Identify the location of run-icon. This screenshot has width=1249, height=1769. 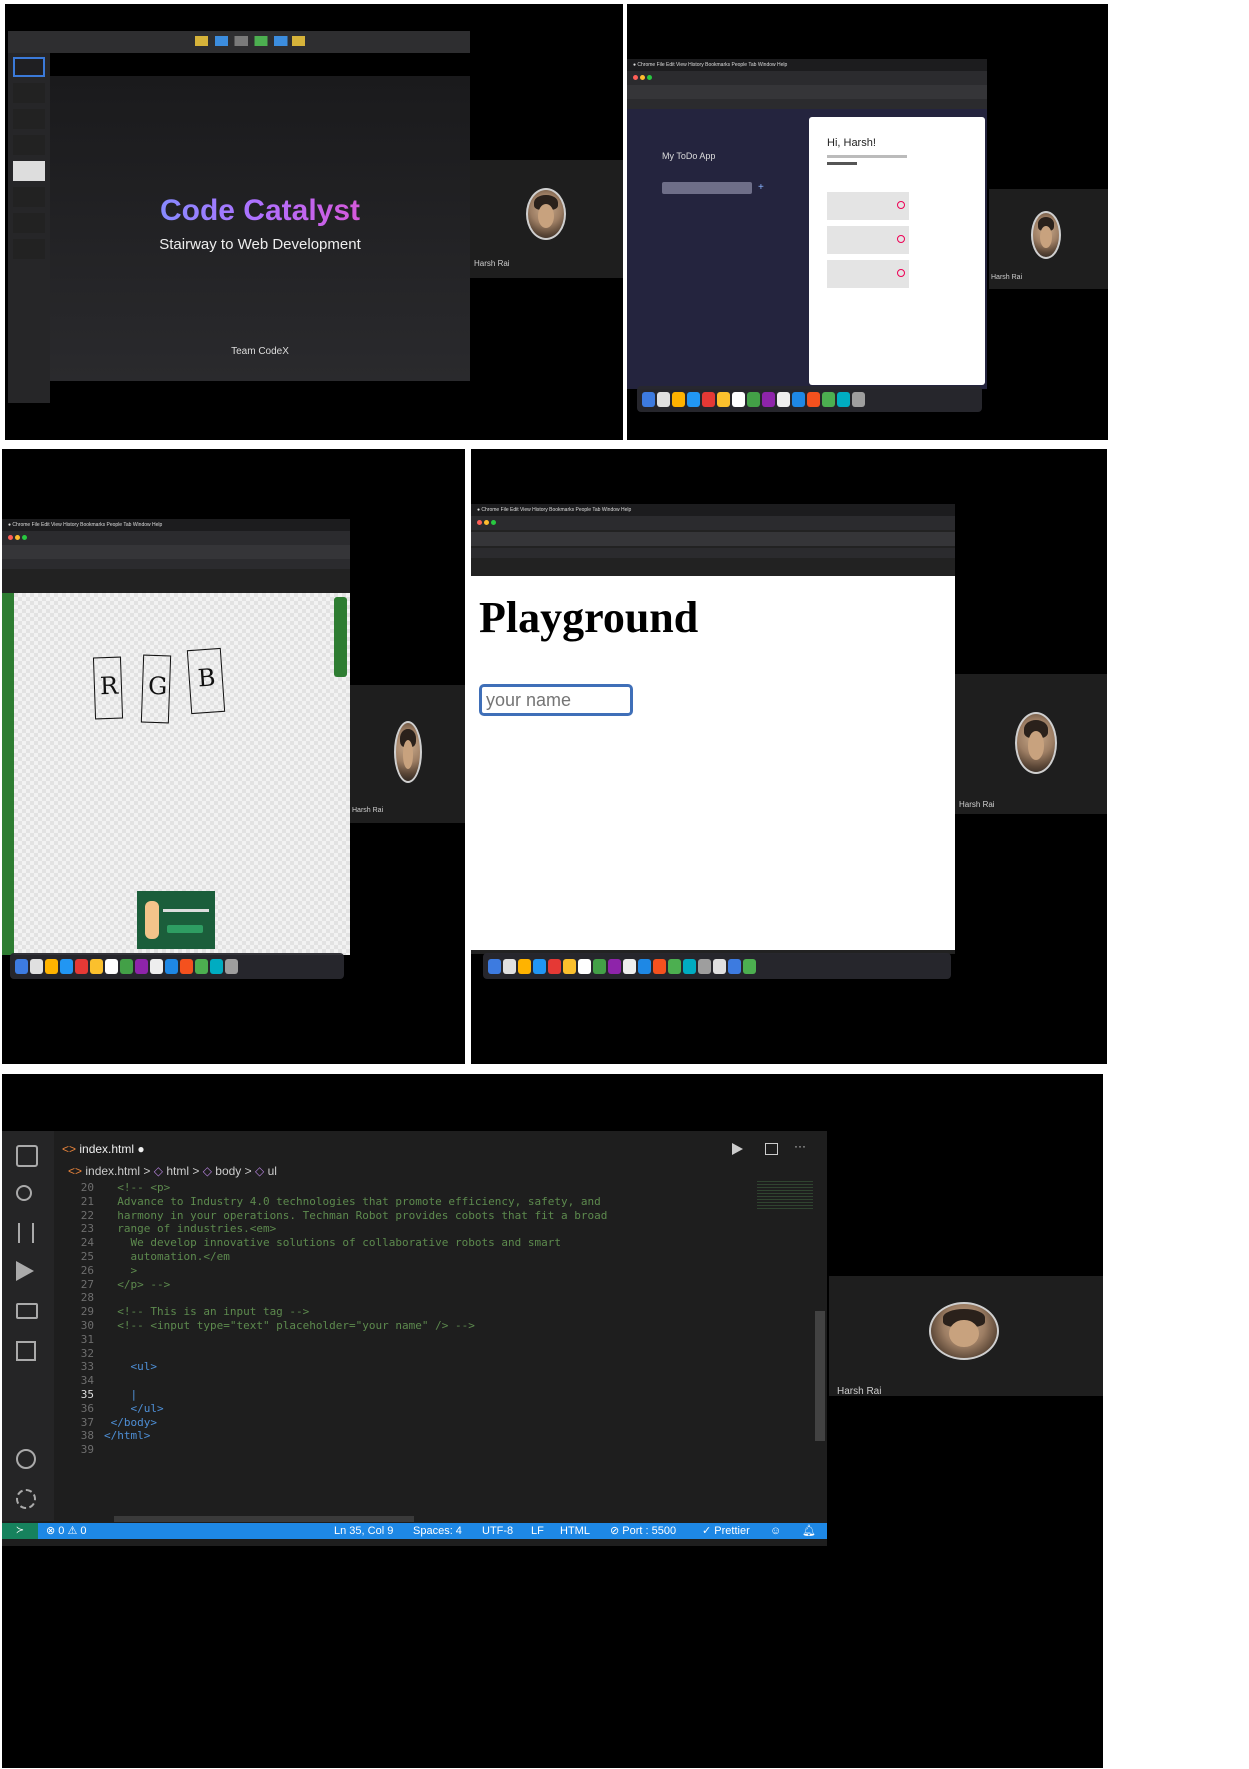
(737, 1149).